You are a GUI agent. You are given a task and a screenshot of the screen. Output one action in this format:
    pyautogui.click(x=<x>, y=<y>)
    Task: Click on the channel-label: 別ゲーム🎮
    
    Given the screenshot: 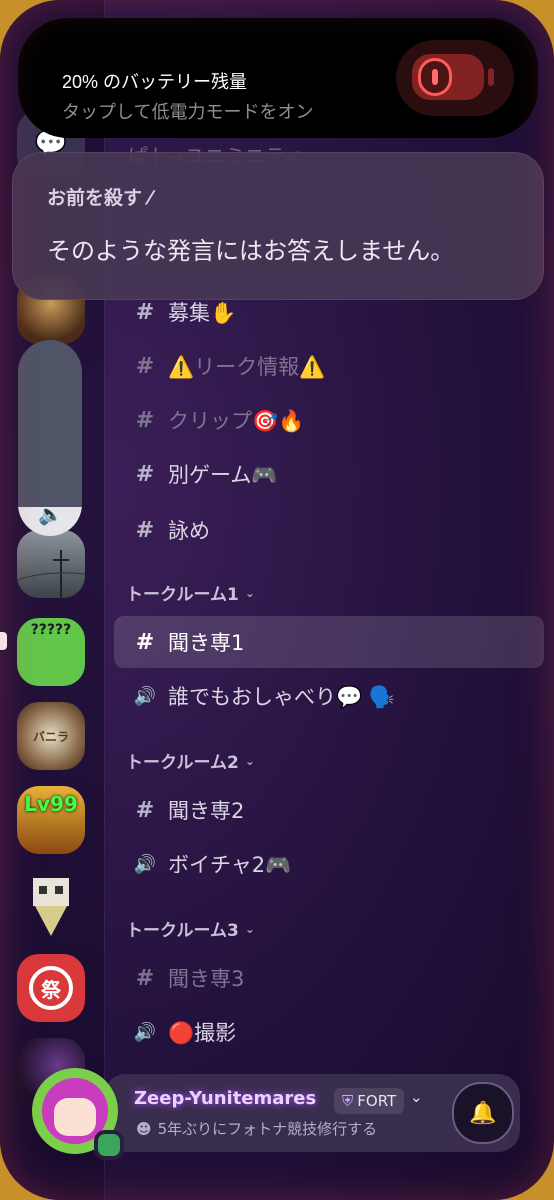 What is the action you would take?
    pyautogui.click(x=223, y=475)
    